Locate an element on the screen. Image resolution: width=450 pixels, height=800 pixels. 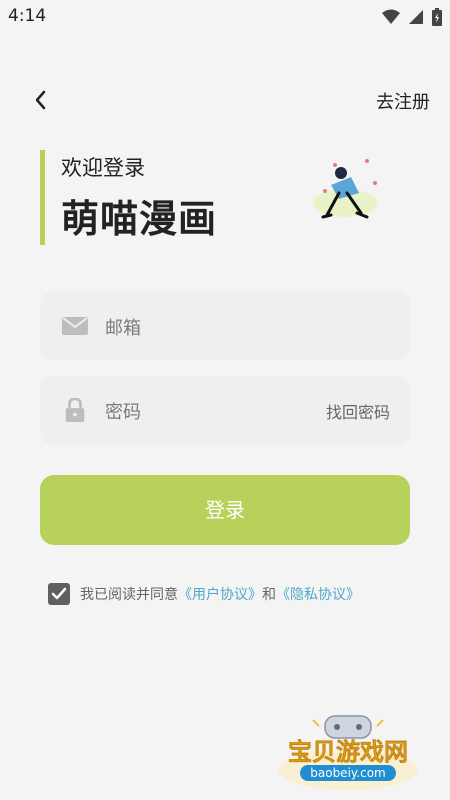
agreement-checkbox is located at coordinates (59, 594).